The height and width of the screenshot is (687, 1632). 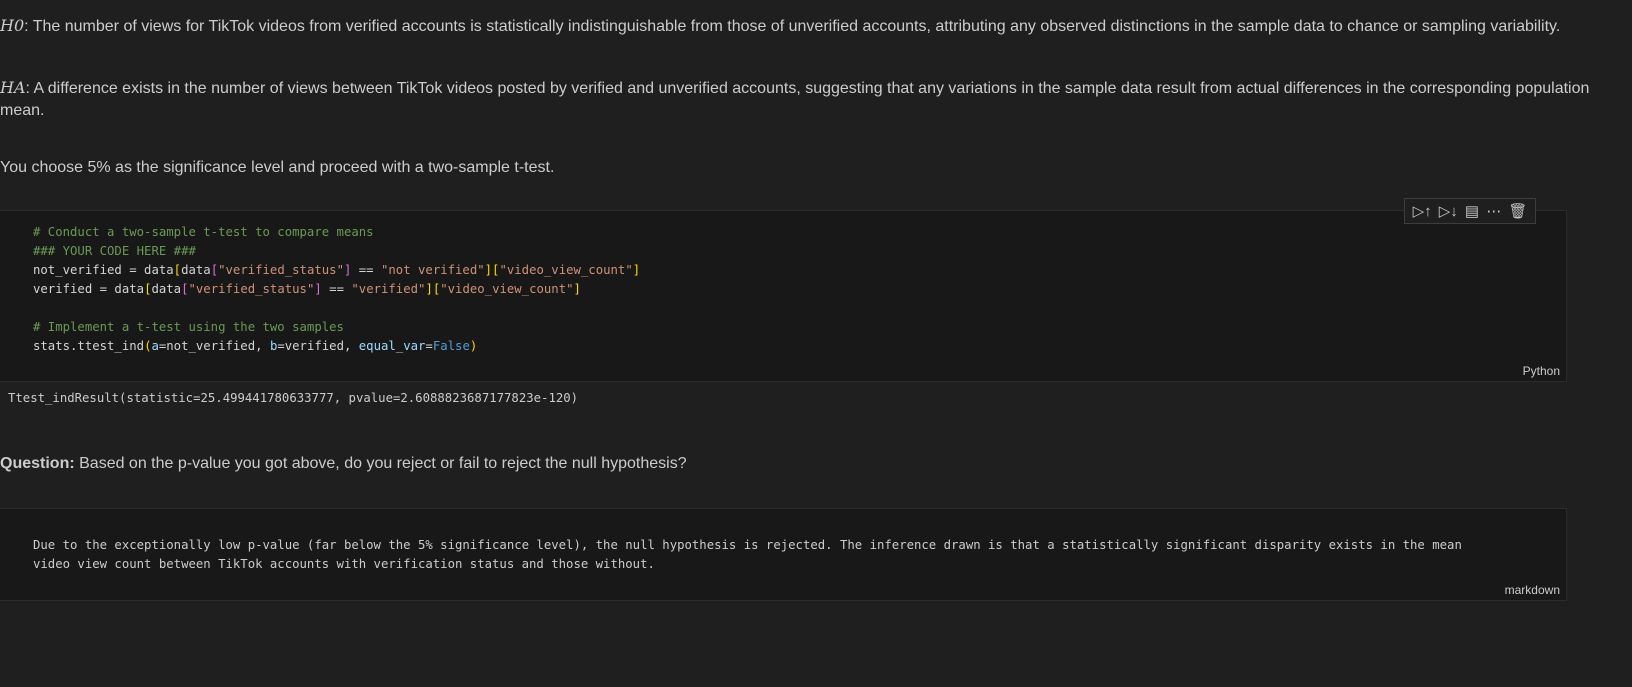 I want to click on delete-icon: 🗑, so click(x=1517, y=211).